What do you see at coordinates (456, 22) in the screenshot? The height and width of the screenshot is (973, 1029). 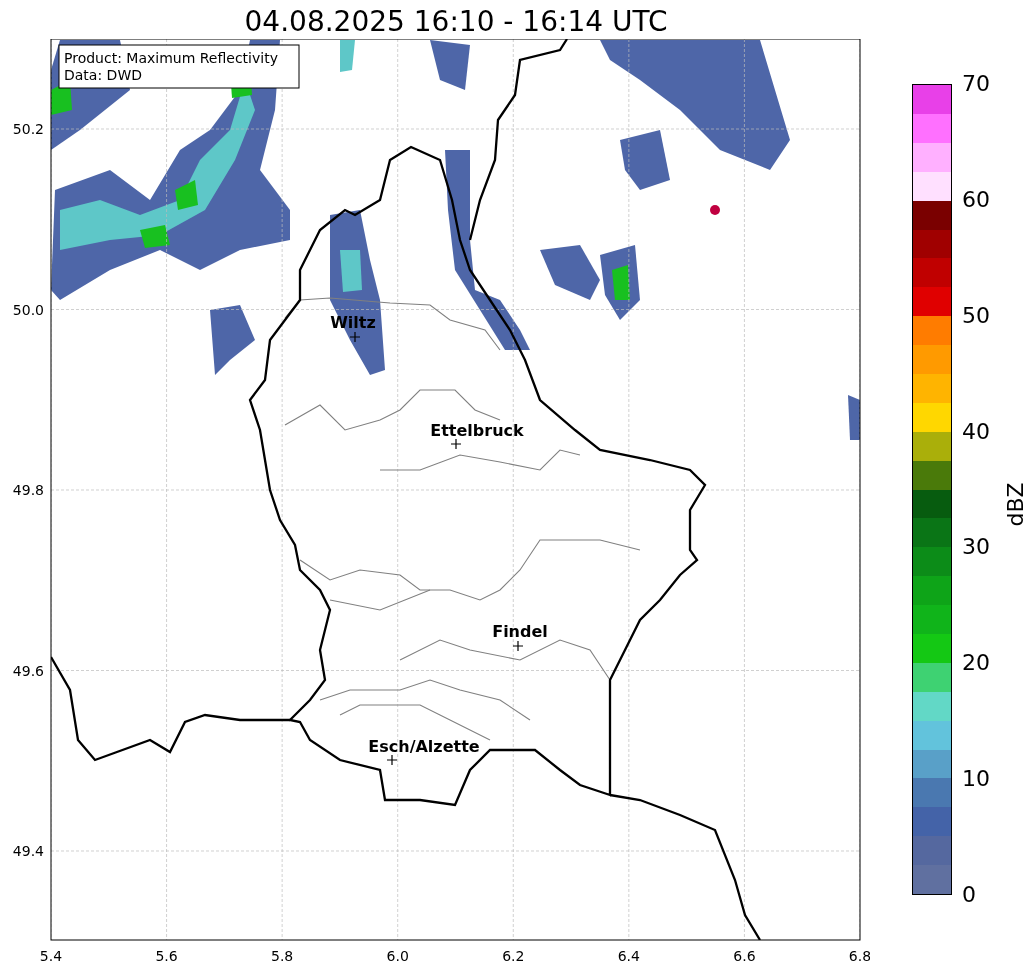 I see `chart-title: 04.08.2025 16:10 - 16:14 UTC` at bounding box center [456, 22].